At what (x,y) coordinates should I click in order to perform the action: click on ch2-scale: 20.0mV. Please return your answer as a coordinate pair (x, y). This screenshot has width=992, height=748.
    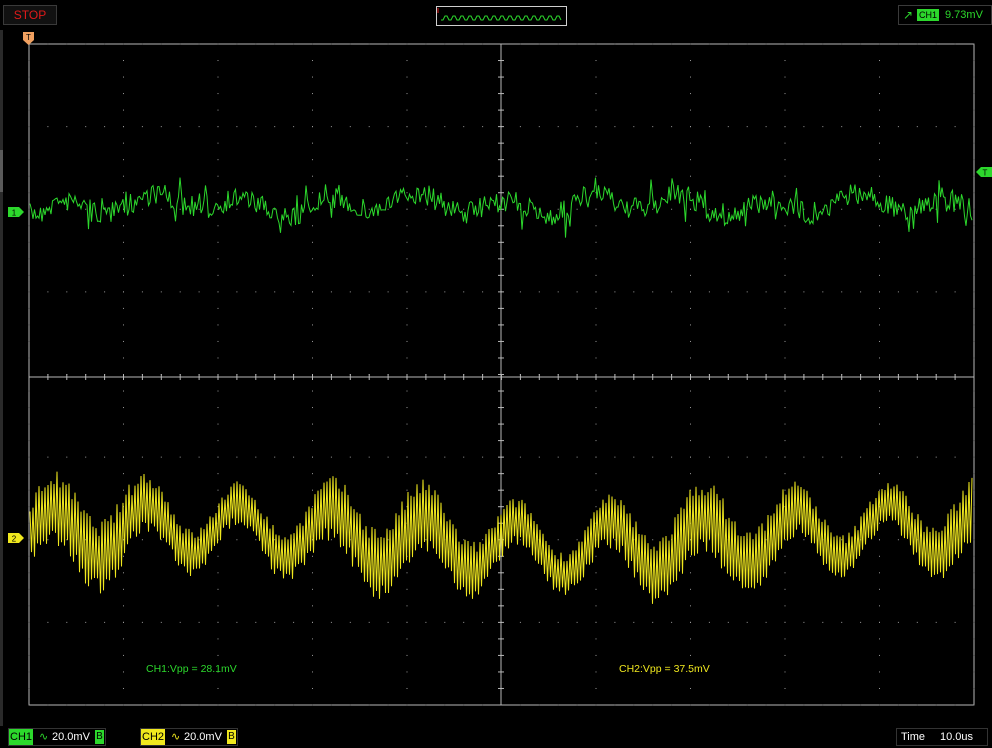
    Looking at the image, I should click on (203, 737).